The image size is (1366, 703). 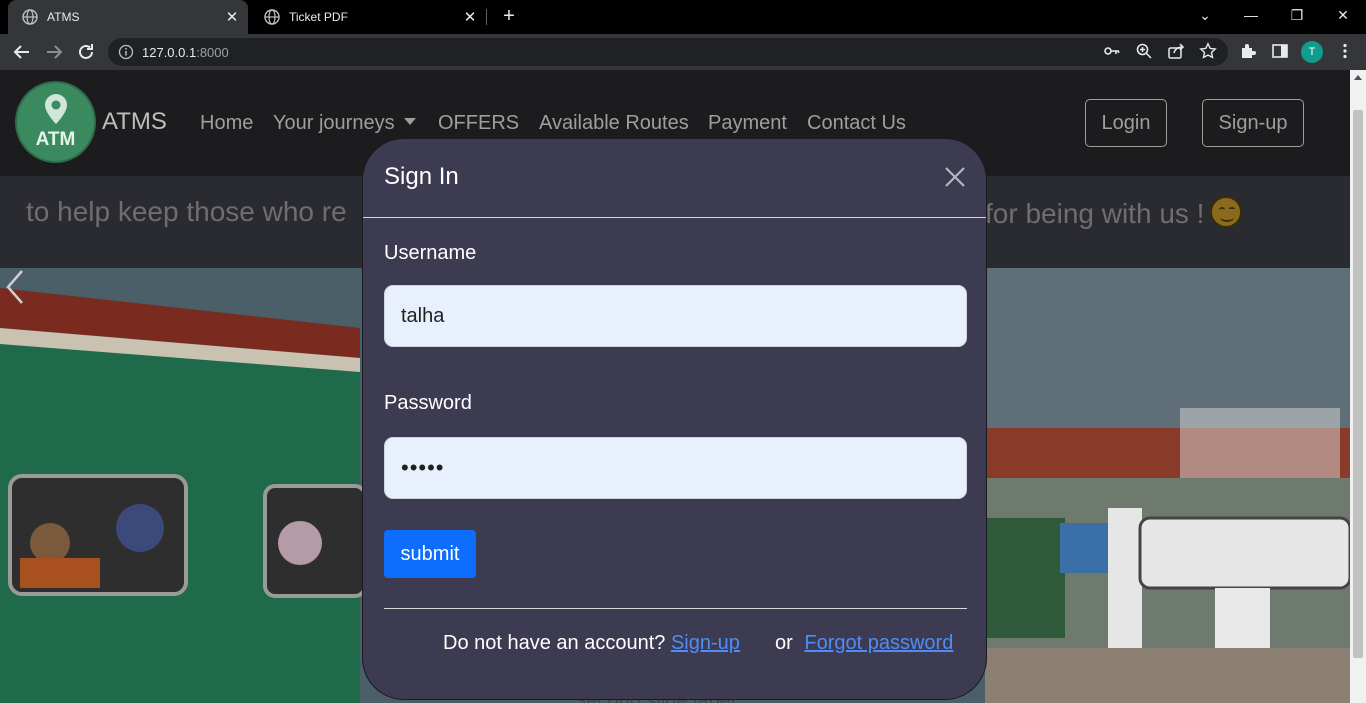 What do you see at coordinates (1253, 123) in the screenshot?
I see `signup-button: Sign-up` at bounding box center [1253, 123].